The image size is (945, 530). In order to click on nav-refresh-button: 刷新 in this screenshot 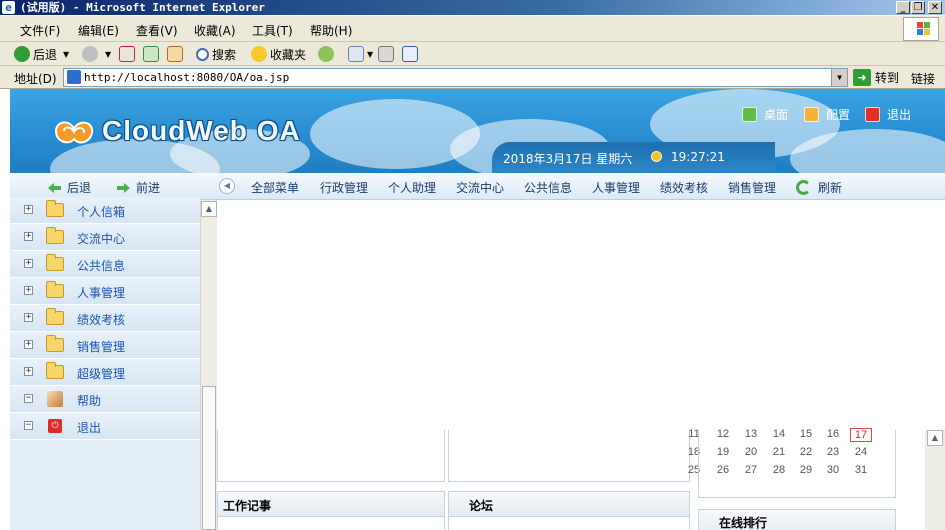, I will do `click(819, 187)`.